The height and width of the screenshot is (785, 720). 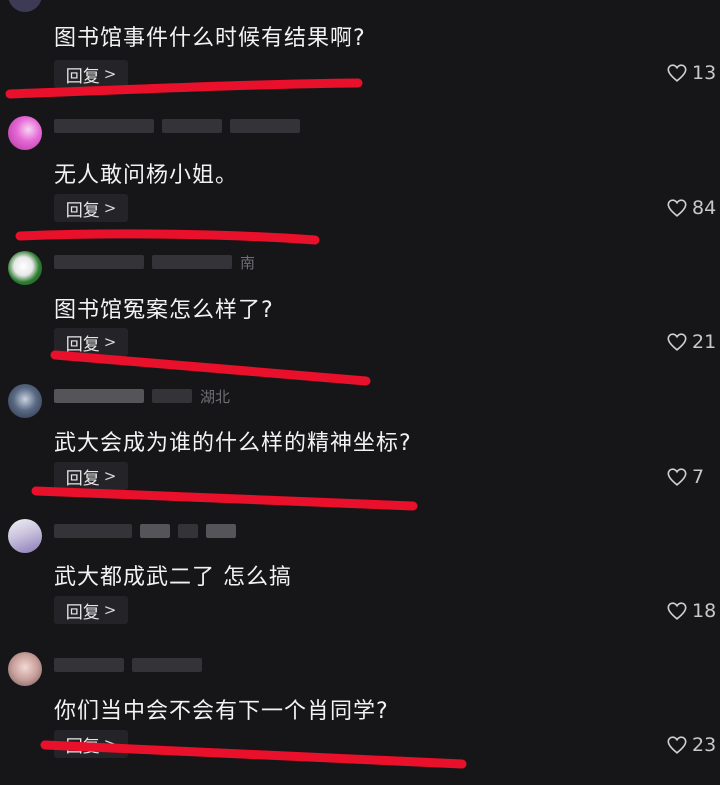 What do you see at coordinates (233, 443) in the screenshot?
I see `comment-text: 武大会成为谁的什么样的精神坐标?` at bounding box center [233, 443].